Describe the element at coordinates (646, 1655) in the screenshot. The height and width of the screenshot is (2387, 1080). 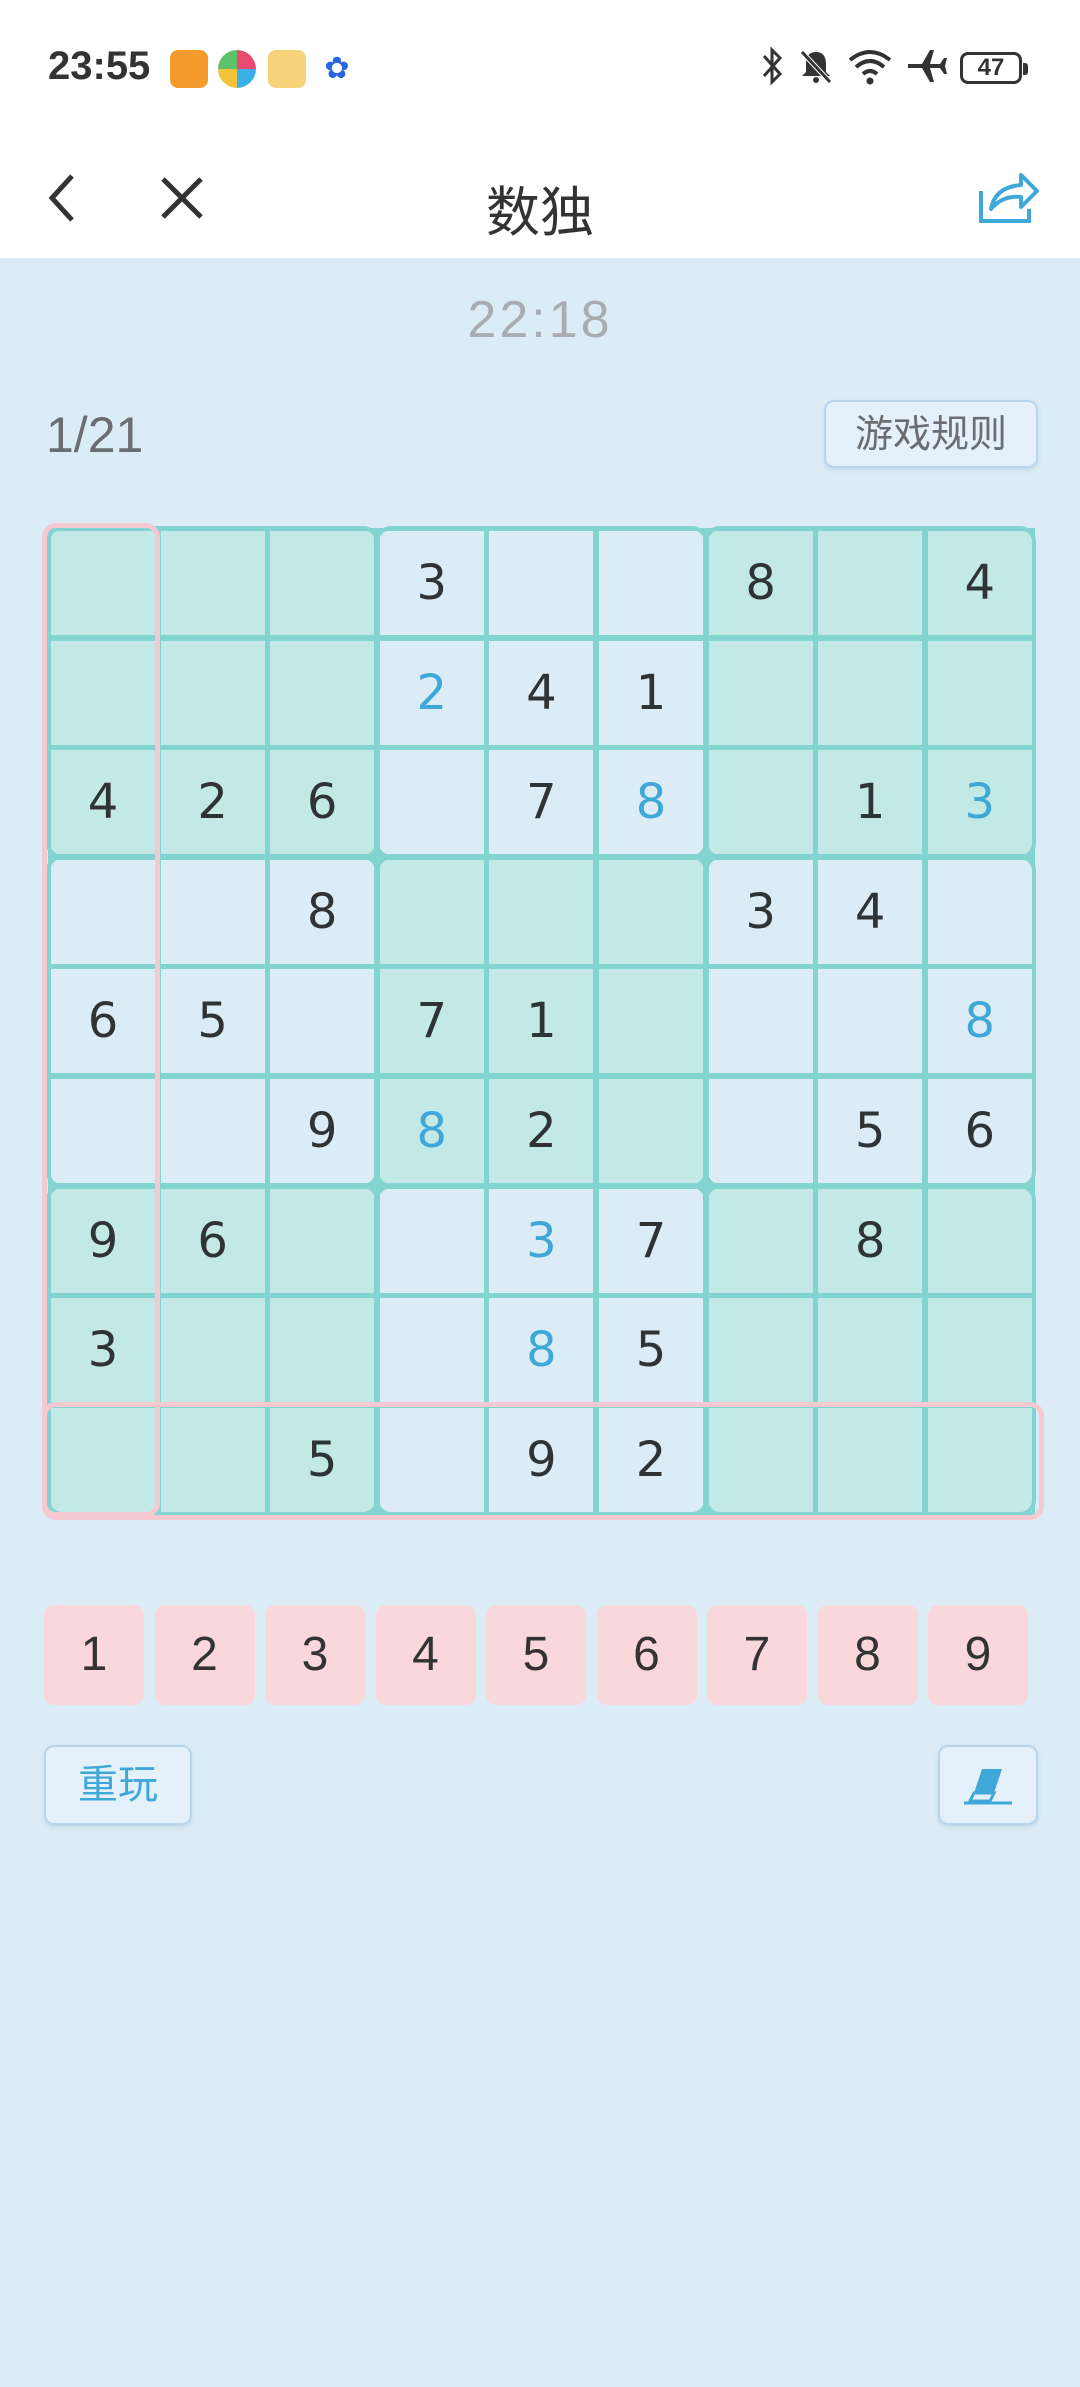
I see `number-button-6: 6` at that location.